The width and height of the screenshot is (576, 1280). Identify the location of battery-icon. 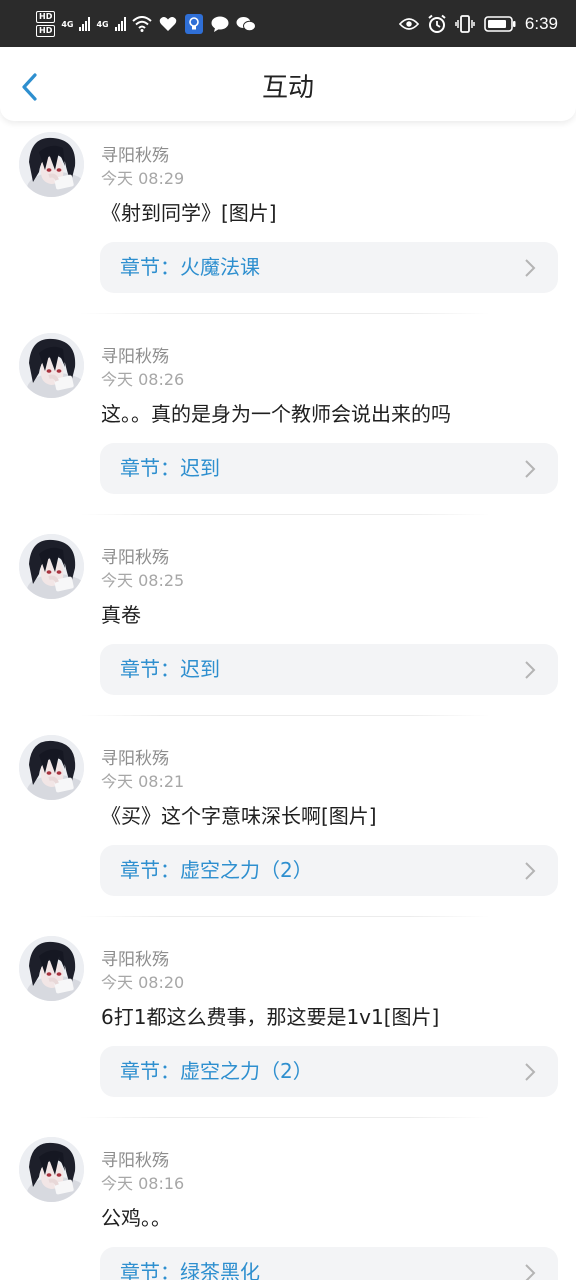
(500, 24).